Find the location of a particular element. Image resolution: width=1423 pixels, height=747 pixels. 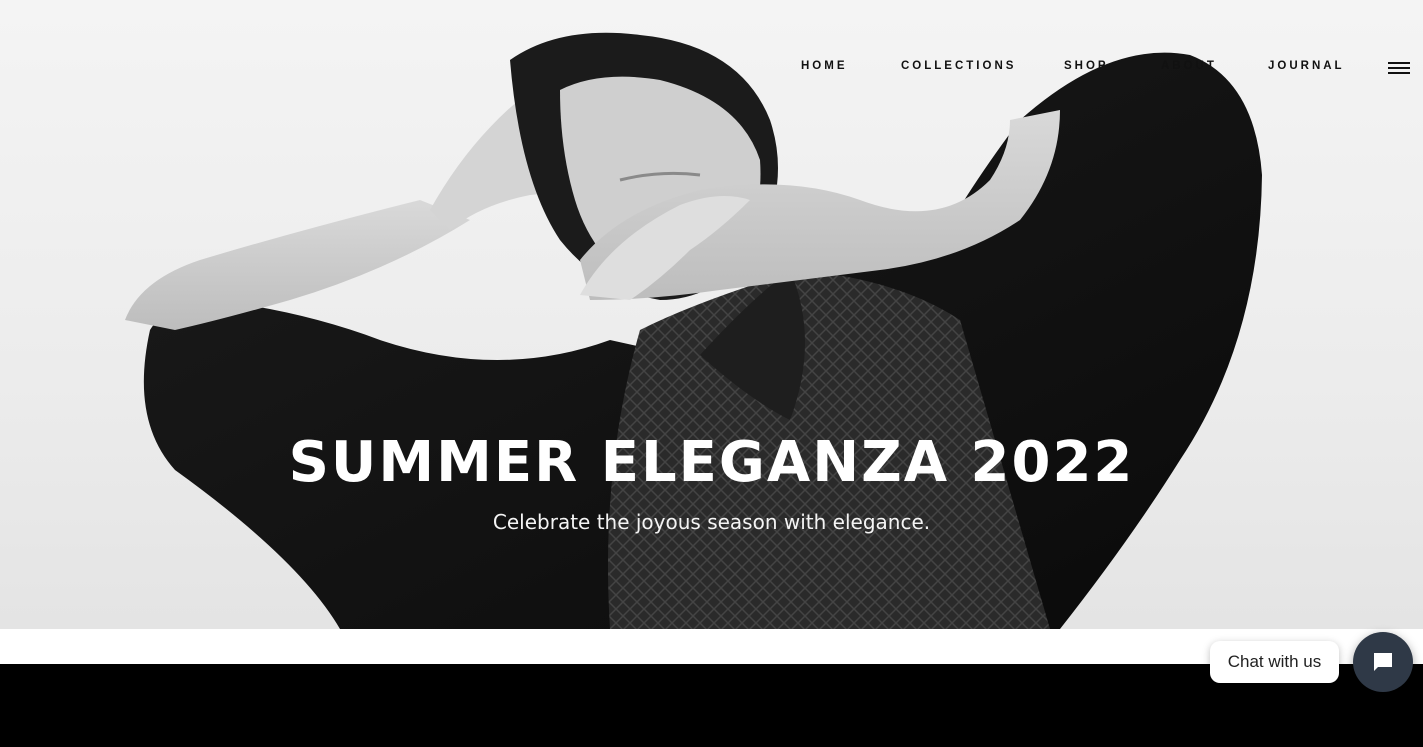

nav-home-link: HOME is located at coordinates (824, 66).